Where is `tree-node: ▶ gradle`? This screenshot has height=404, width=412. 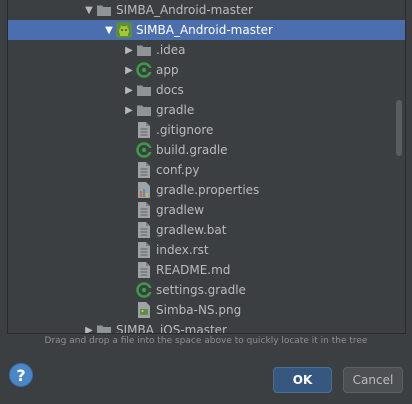 tree-node: ▶ gradle is located at coordinates (206, 110).